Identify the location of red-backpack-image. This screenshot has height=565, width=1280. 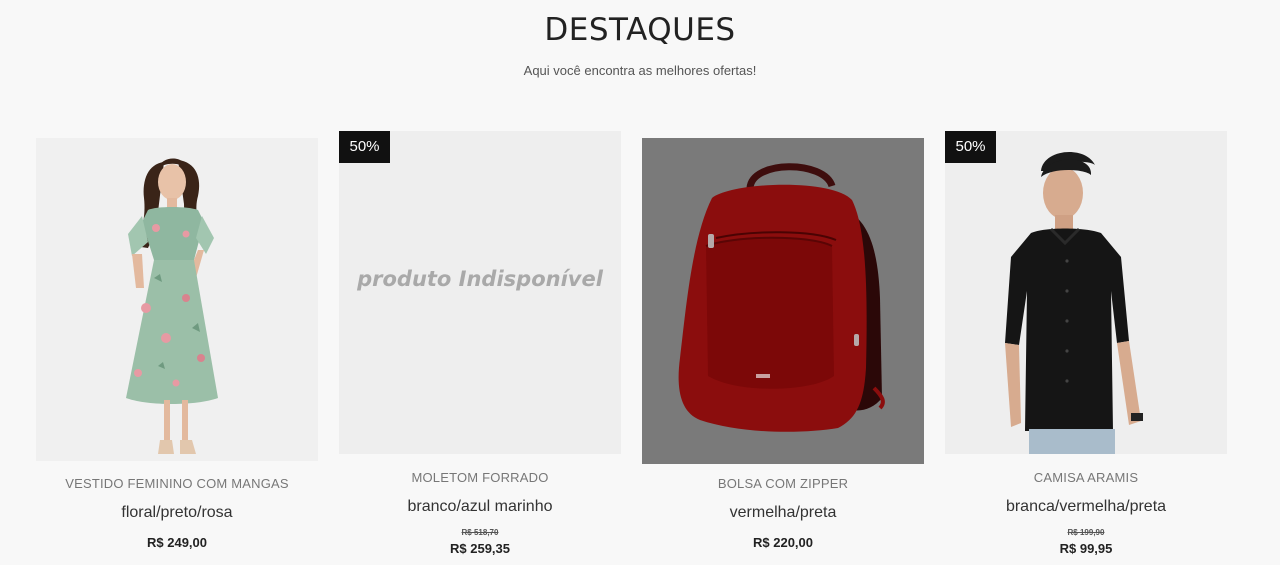
(781, 297).